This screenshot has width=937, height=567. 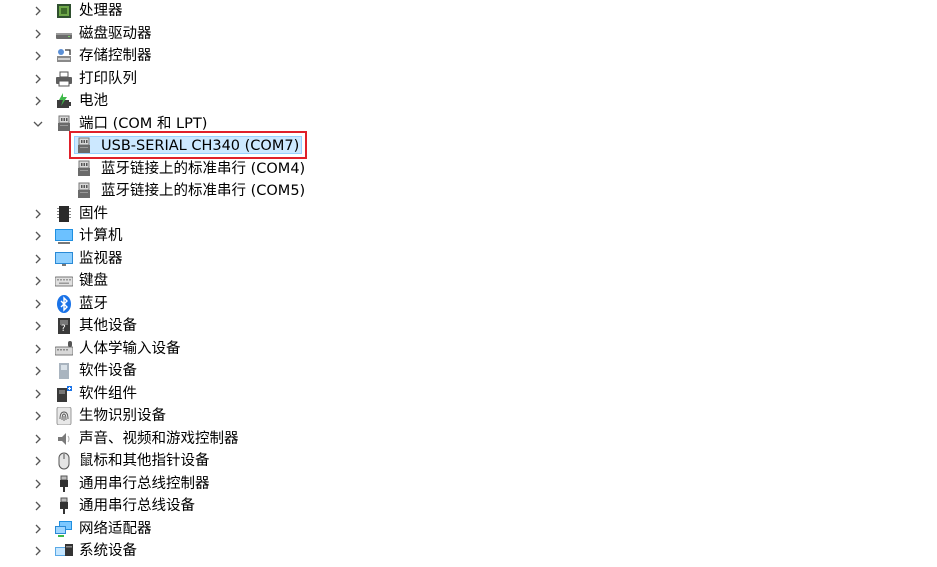 I want to click on tree-category-label: 通用串行总线控制器, so click(x=144, y=483).